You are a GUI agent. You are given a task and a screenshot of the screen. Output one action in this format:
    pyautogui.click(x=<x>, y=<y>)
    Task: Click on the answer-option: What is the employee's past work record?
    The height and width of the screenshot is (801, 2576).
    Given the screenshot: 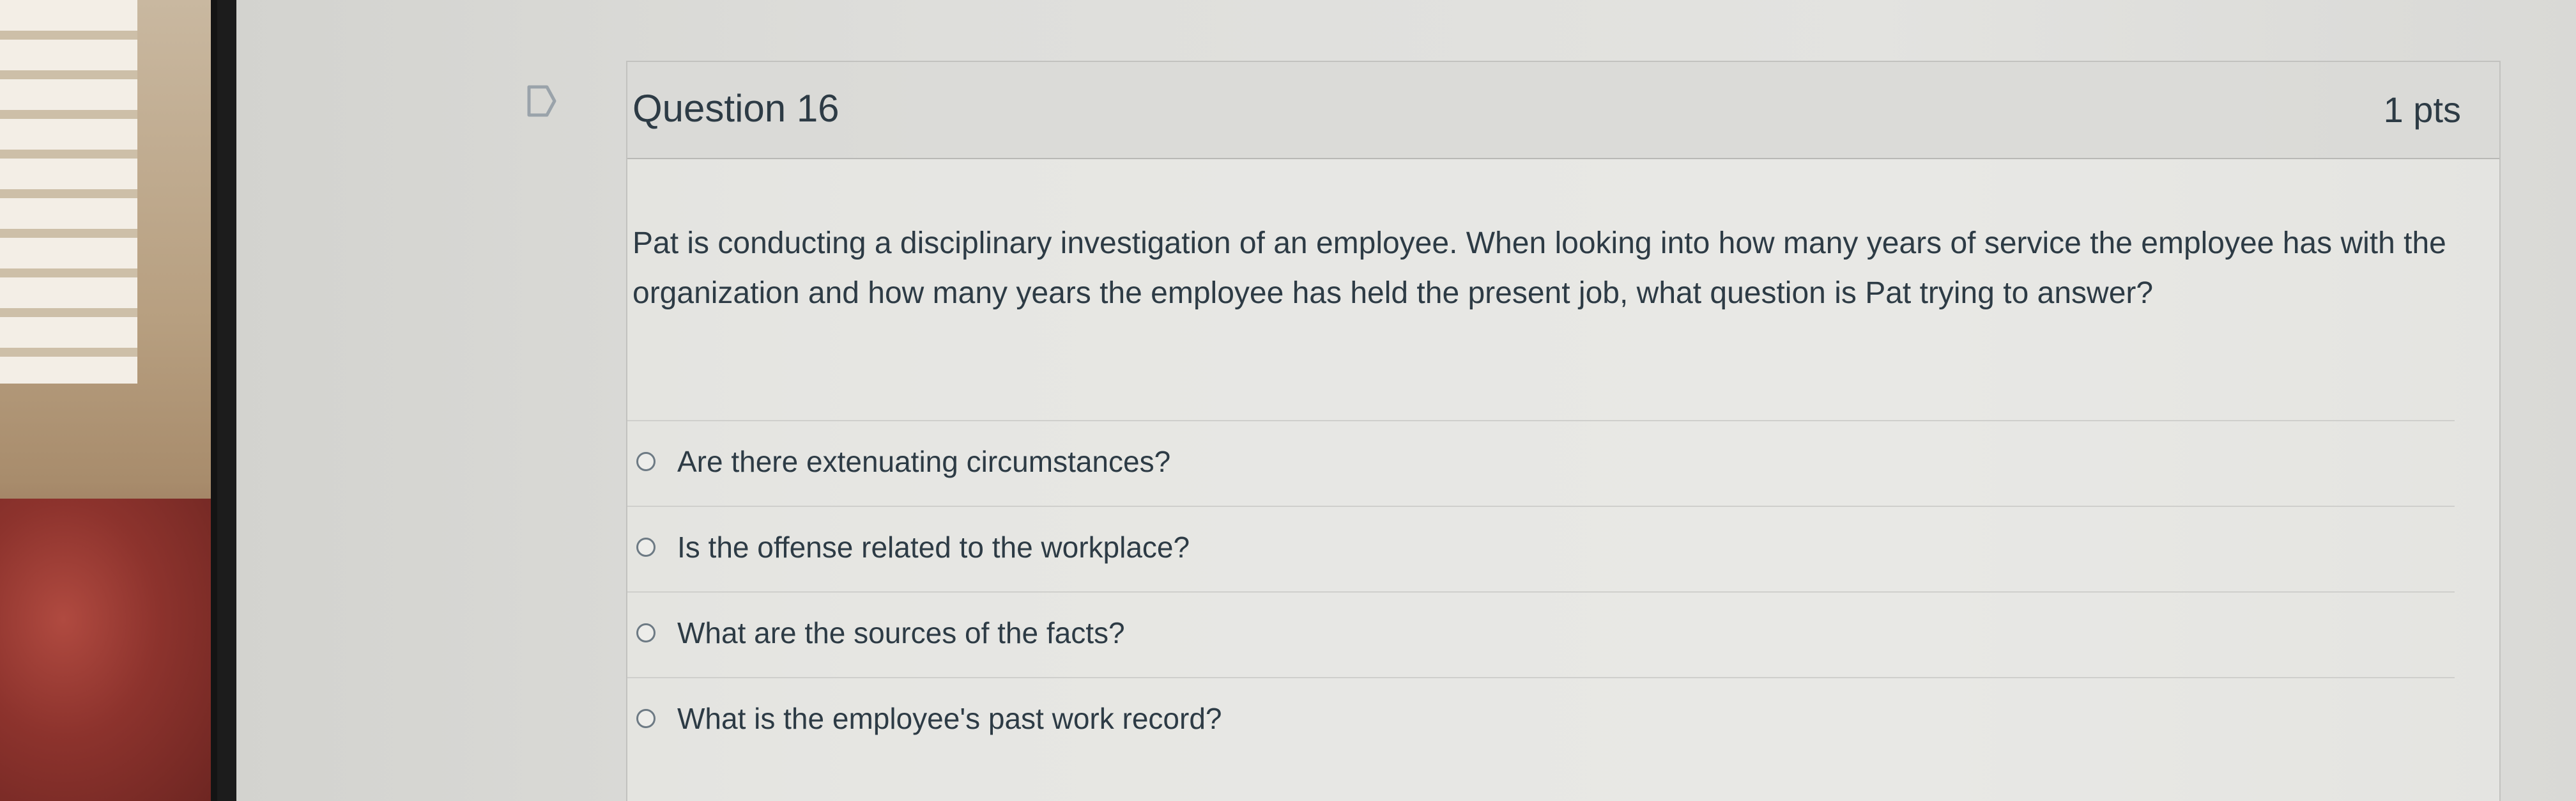 What is the action you would take?
    pyautogui.click(x=1541, y=720)
    